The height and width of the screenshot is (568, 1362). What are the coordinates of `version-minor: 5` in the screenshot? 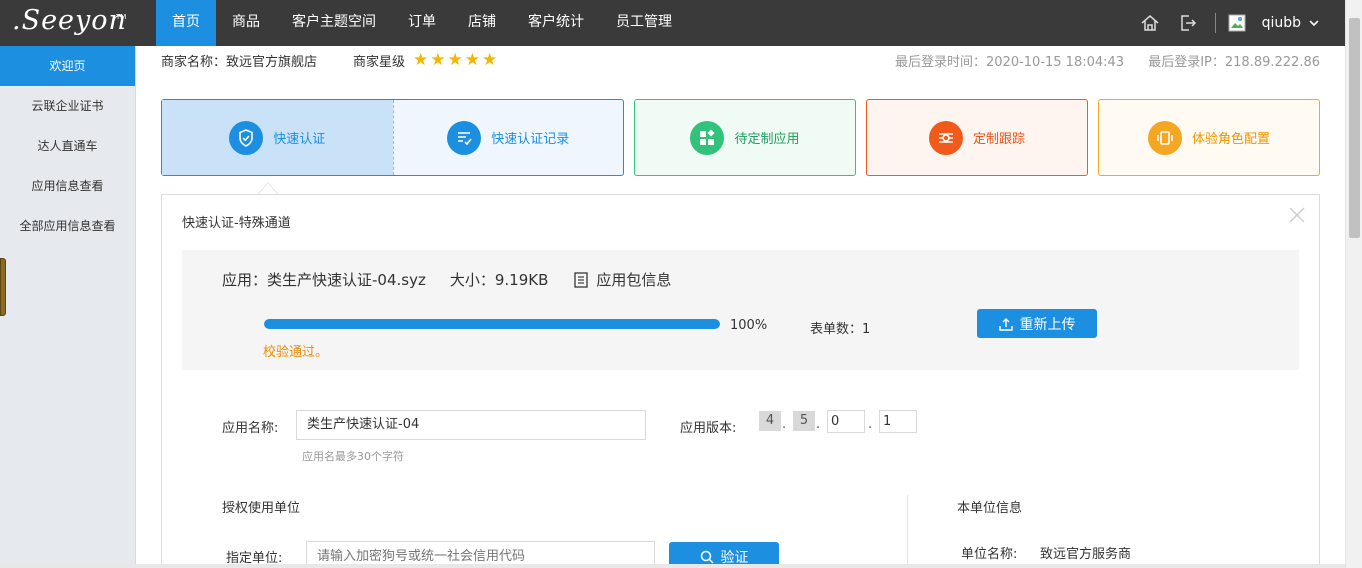 It's located at (804, 421).